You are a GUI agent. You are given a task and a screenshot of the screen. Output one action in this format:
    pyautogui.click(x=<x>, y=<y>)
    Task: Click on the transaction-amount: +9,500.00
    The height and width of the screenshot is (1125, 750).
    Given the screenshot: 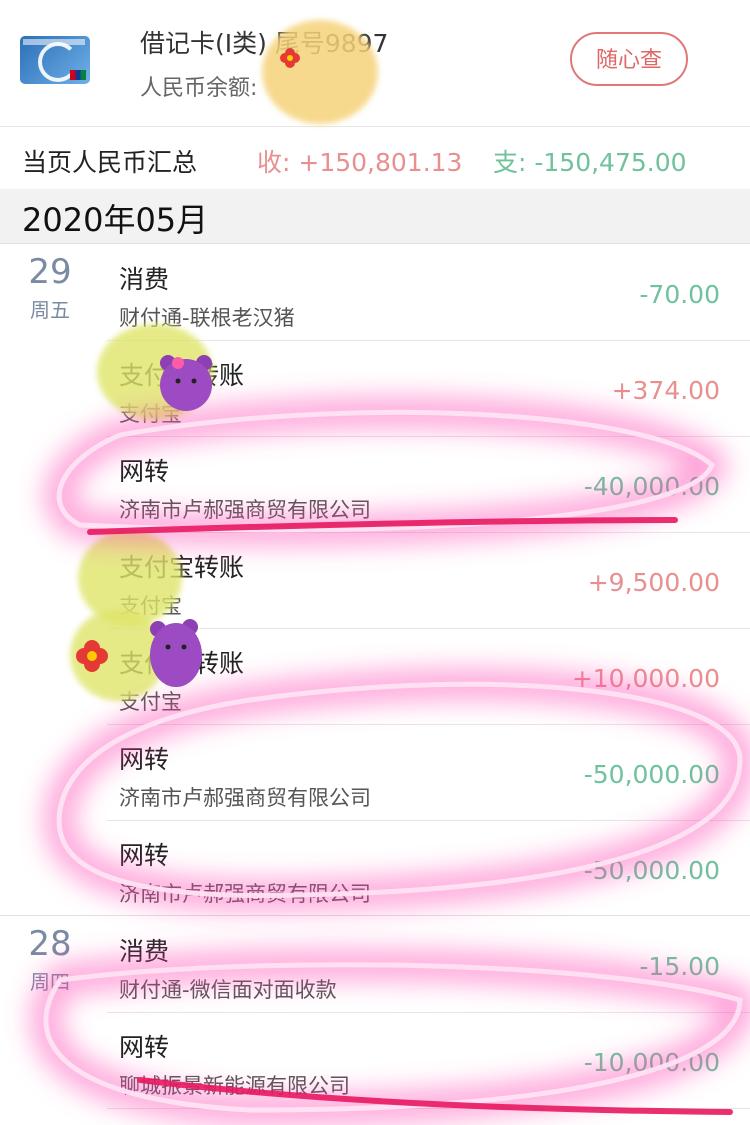 What is the action you would take?
    pyautogui.click(x=653, y=582)
    